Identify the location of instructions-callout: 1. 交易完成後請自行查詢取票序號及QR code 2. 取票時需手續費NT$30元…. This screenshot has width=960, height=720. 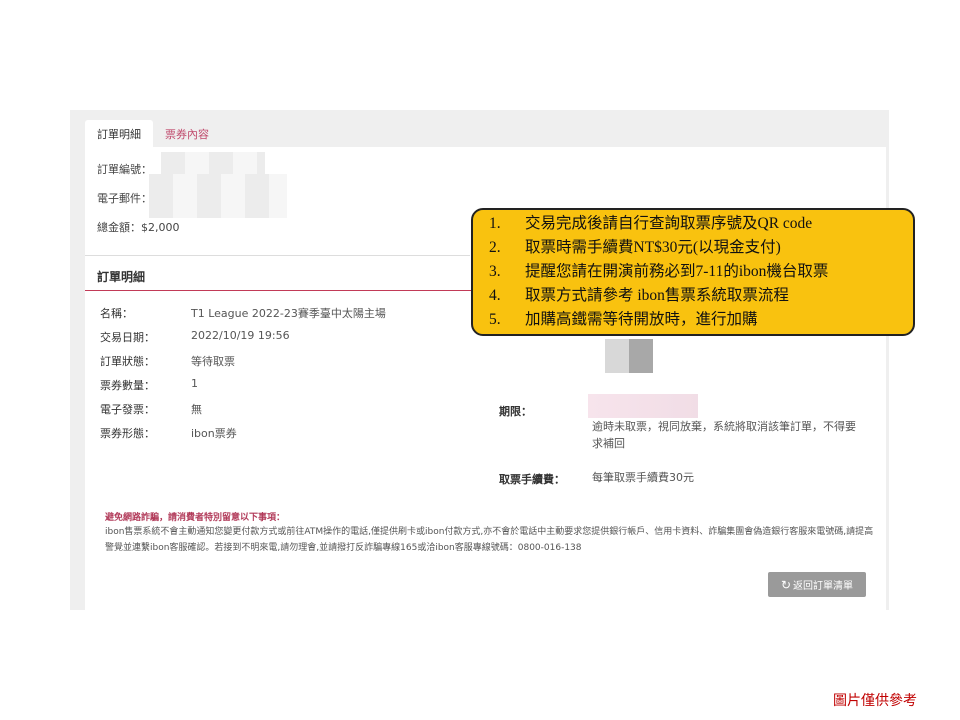
(693, 272).